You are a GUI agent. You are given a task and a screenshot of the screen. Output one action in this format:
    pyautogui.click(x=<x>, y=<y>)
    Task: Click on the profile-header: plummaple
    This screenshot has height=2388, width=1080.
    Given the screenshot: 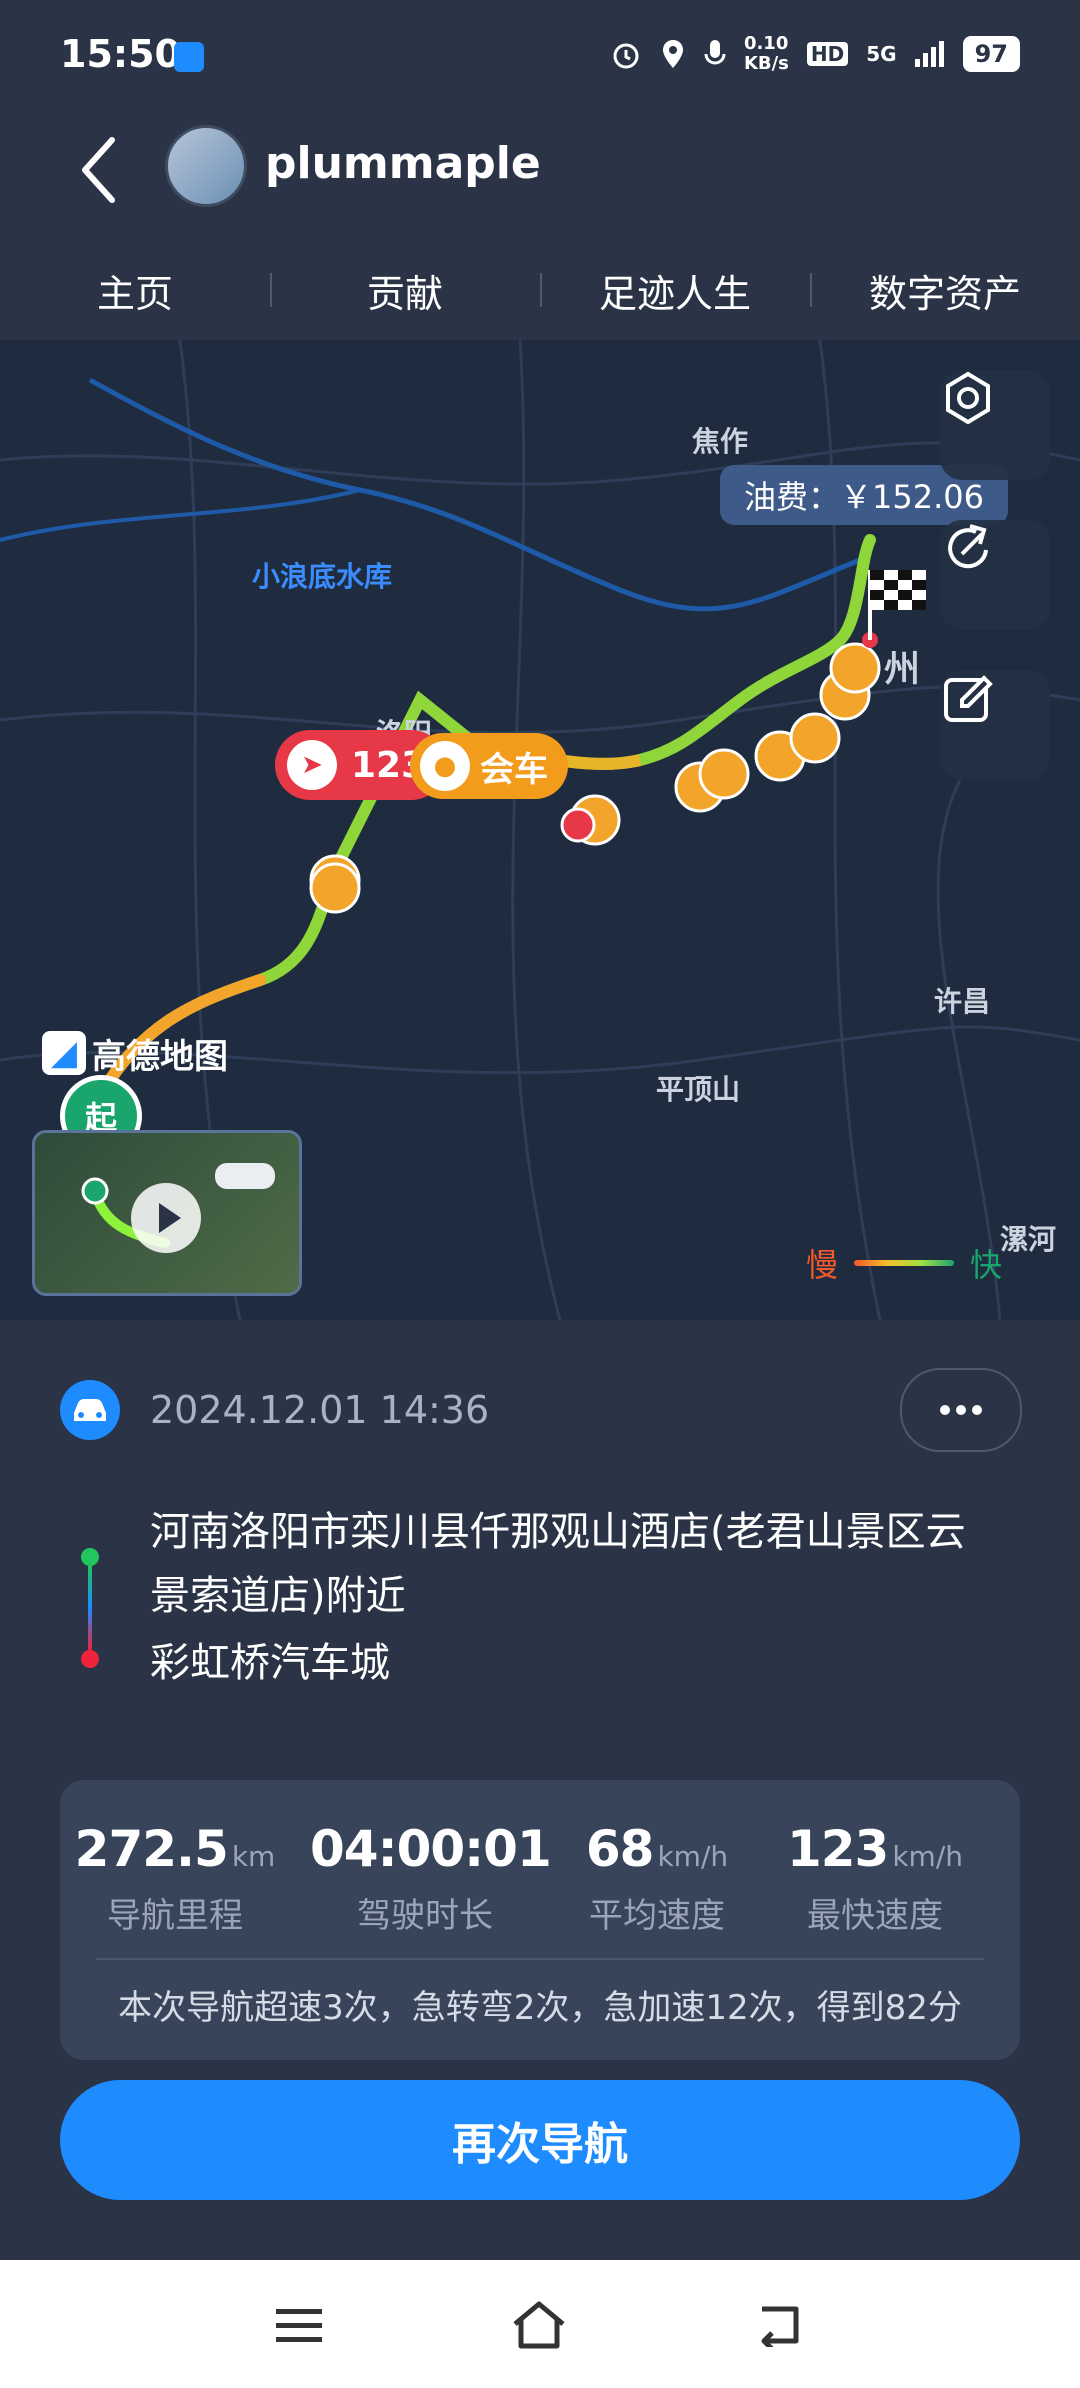 What is the action you would take?
    pyautogui.click(x=540, y=185)
    